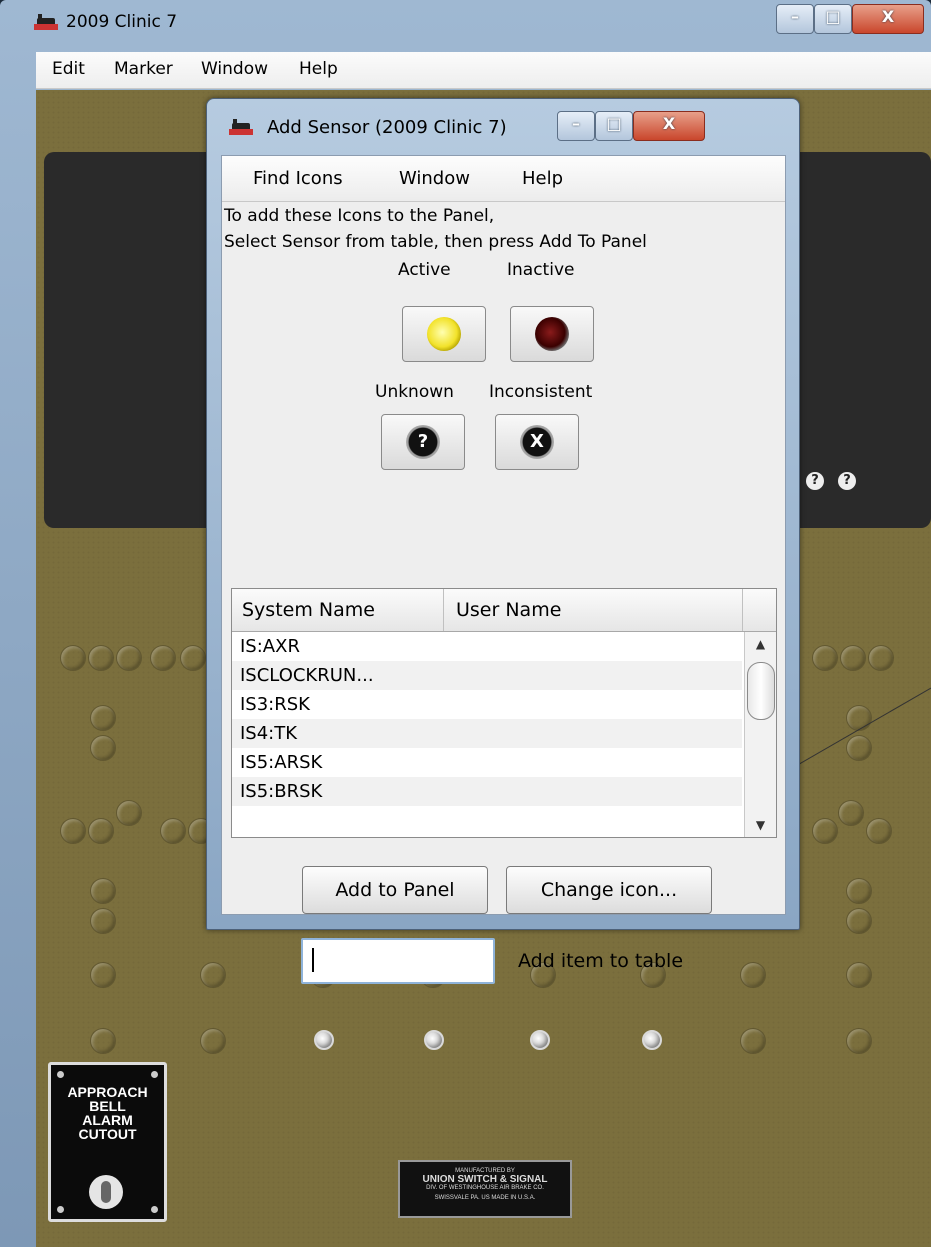  What do you see at coordinates (434, 178) in the screenshot?
I see `menu-window: Window` at bounding box center [434, 178].